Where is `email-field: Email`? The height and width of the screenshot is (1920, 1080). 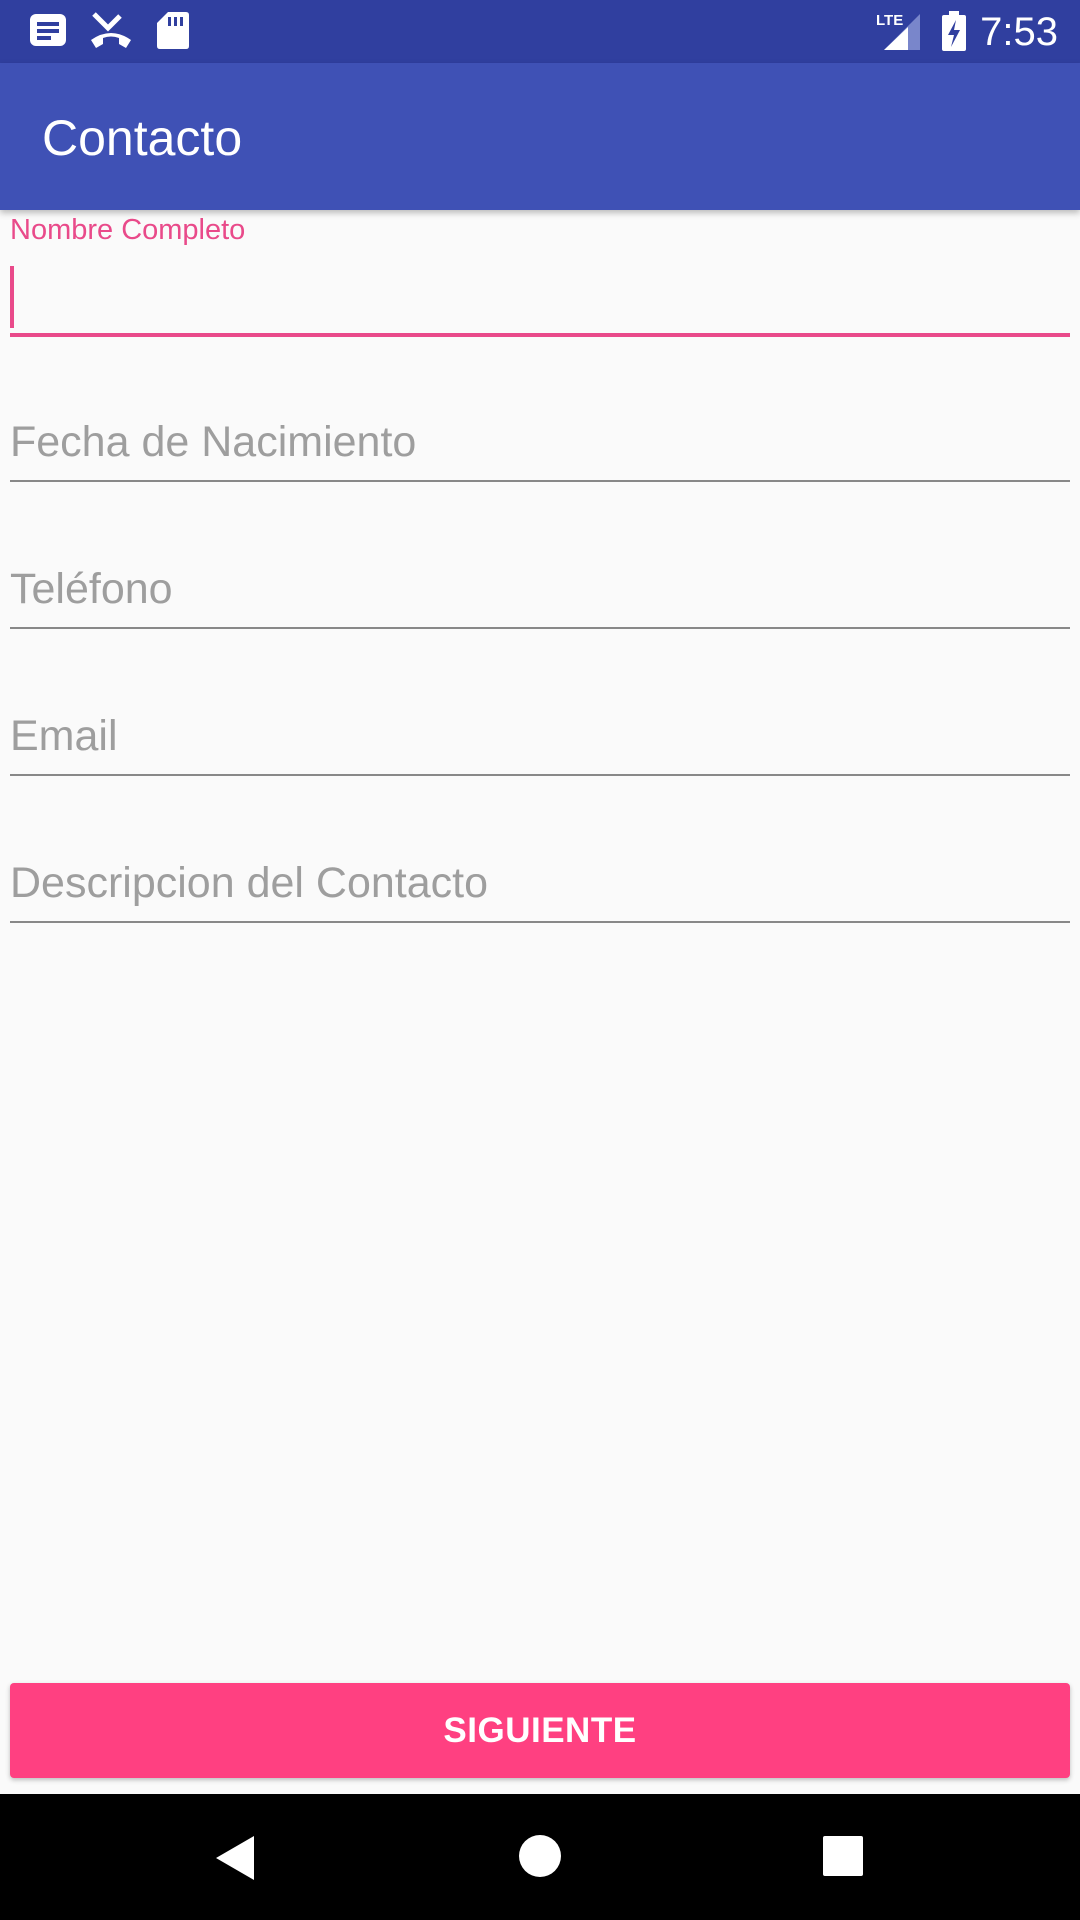 email-field: Email is located at coordinates (540, 736).